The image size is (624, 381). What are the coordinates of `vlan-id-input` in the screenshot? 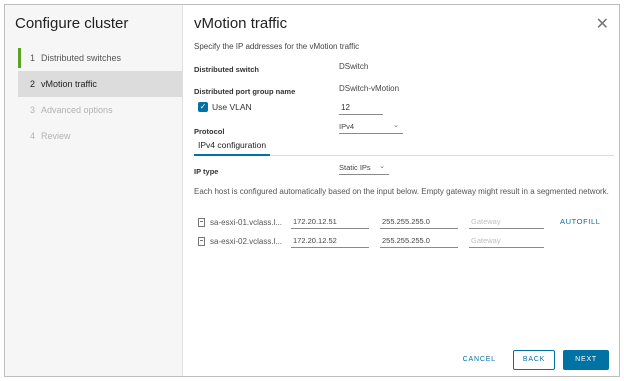 It's located at (361, 108).